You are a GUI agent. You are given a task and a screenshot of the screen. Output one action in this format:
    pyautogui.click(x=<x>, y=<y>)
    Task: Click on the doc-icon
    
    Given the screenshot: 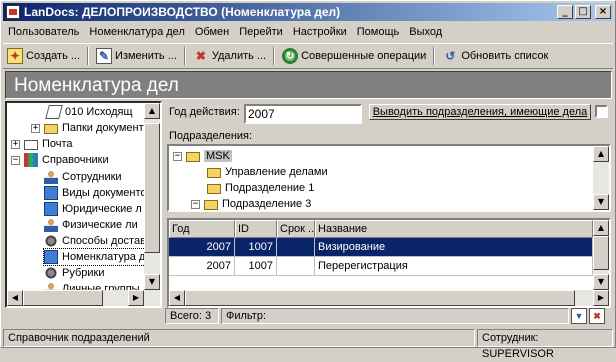 What is the action you would take?
    pyautogui.click(x=54, y=112)
    